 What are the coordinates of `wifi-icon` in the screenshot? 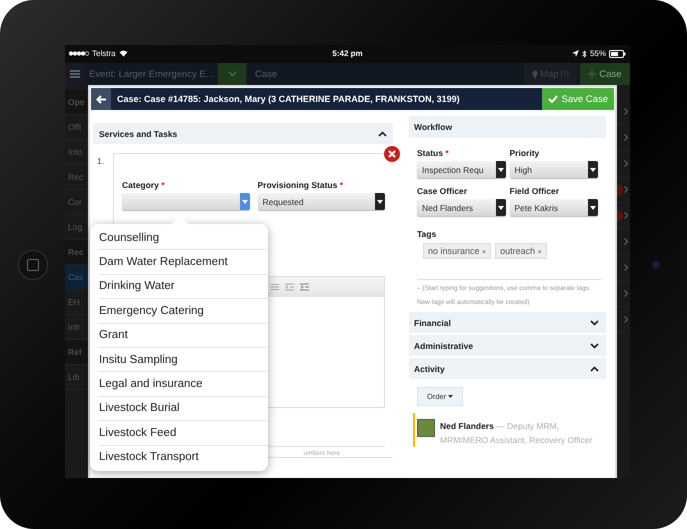 It's located at (123, 53).